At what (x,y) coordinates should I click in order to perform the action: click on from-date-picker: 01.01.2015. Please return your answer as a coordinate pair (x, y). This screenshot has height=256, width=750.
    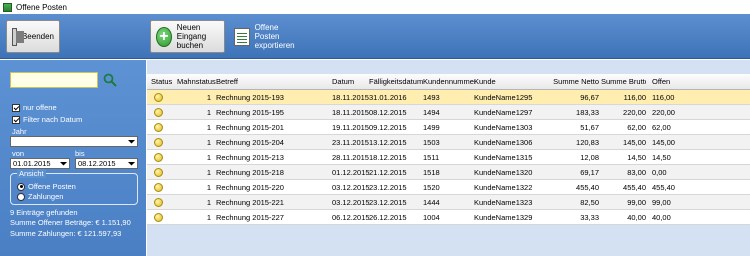
    Looking at the image, I should click on (40, 163).